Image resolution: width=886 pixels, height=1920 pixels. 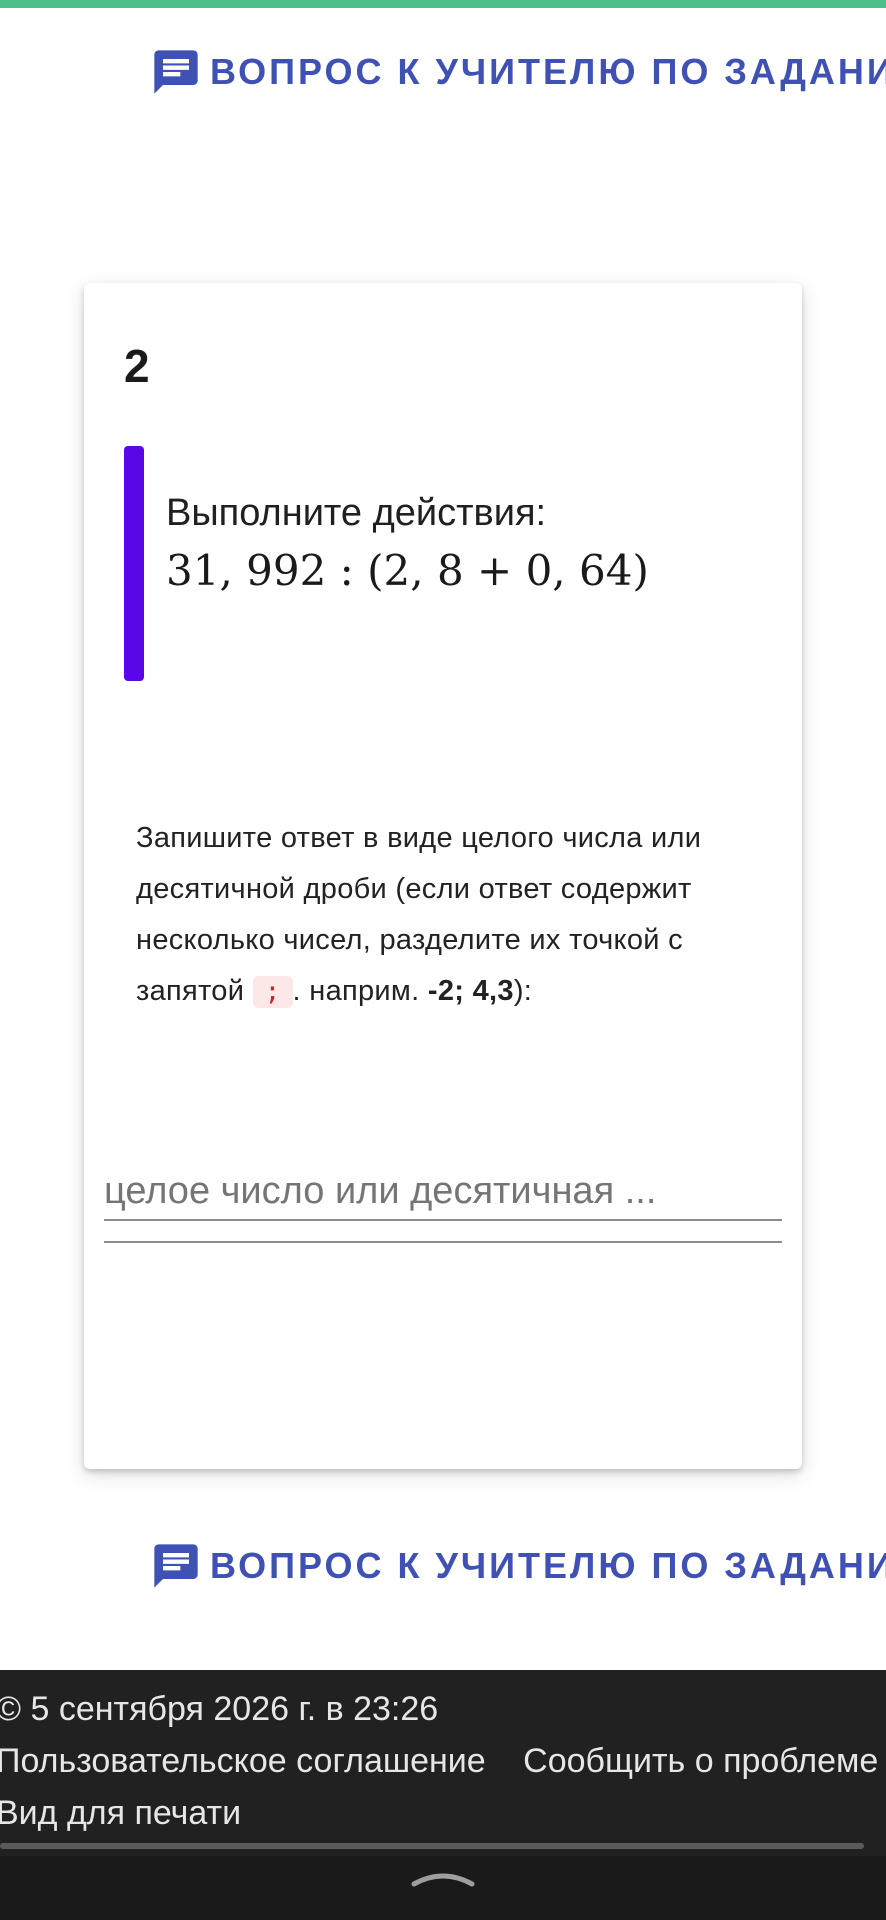 What do you see at coordinates (356, 991) in the screenshot?
I see `instructions-example-label: . наприм.` at bounding box center [356, 991].